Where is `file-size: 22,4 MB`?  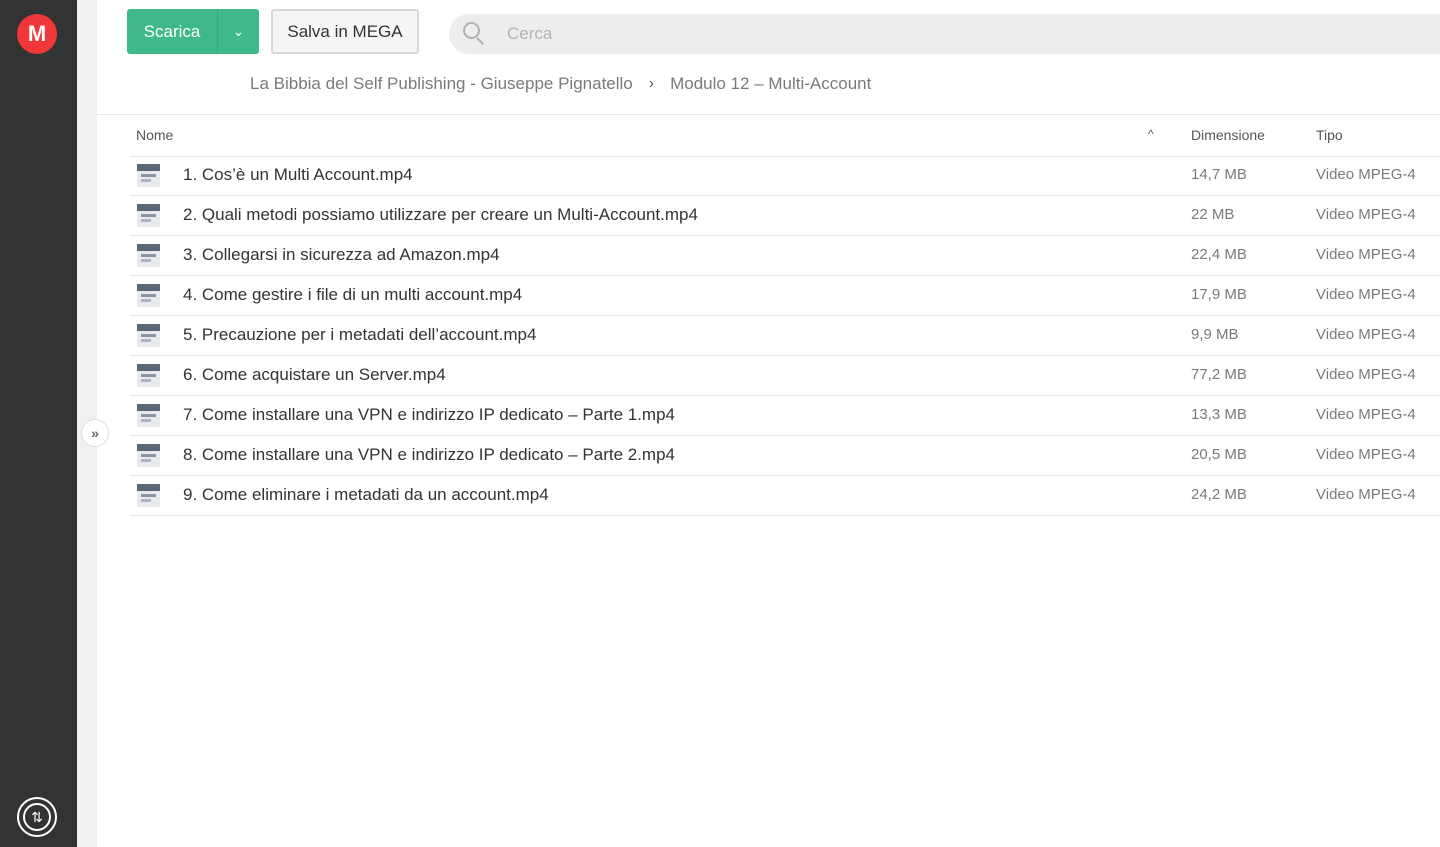 file-size: 22,4 MB is located at coordinates (1219, 254).